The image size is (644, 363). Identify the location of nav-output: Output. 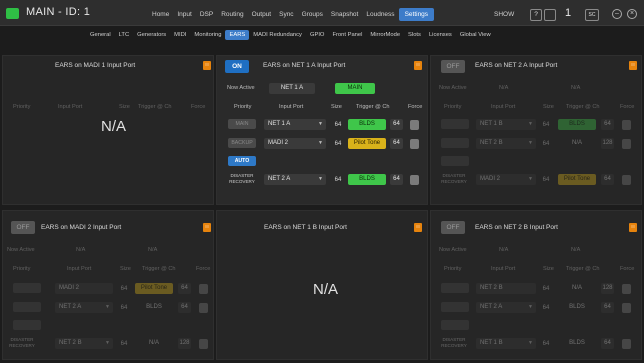
(262, 15).